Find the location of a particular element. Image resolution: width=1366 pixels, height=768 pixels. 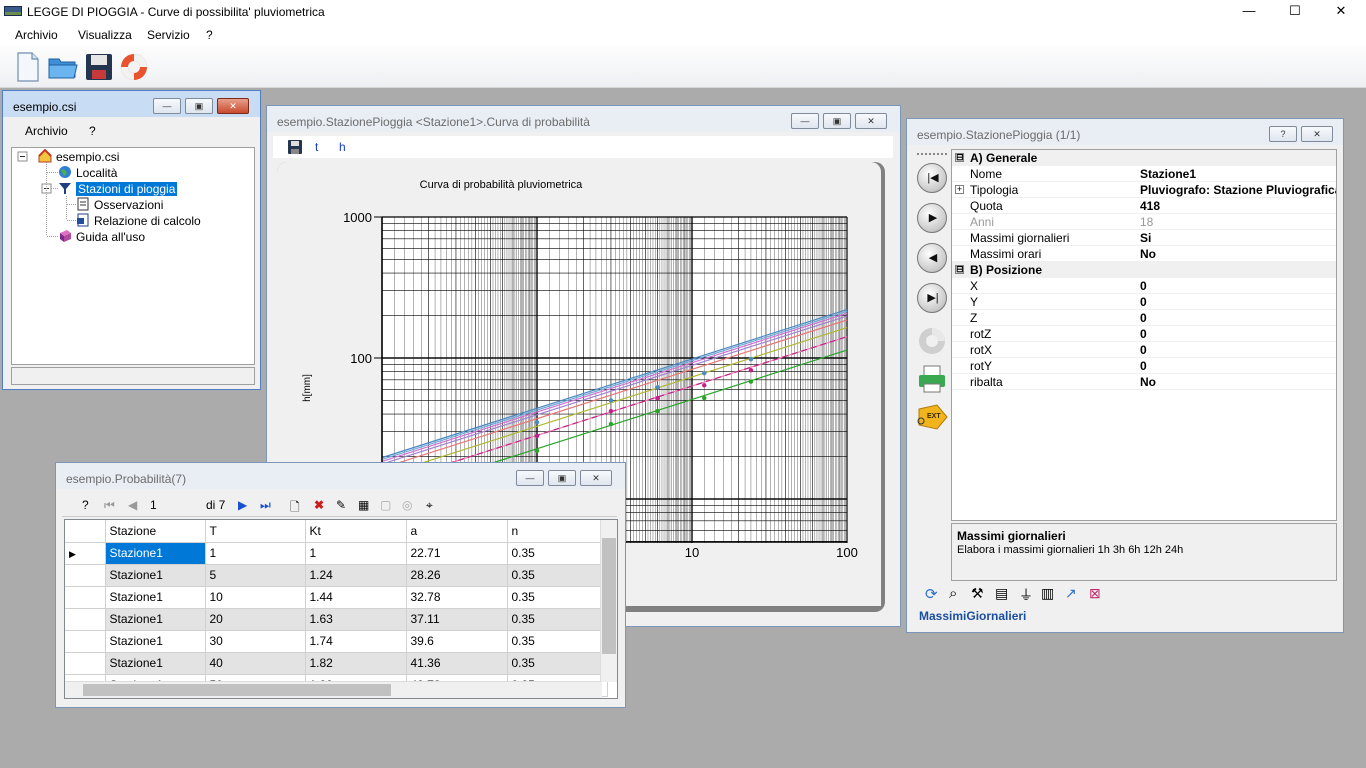

menu-archivio: Archivio is located at coordinates (36, 35).